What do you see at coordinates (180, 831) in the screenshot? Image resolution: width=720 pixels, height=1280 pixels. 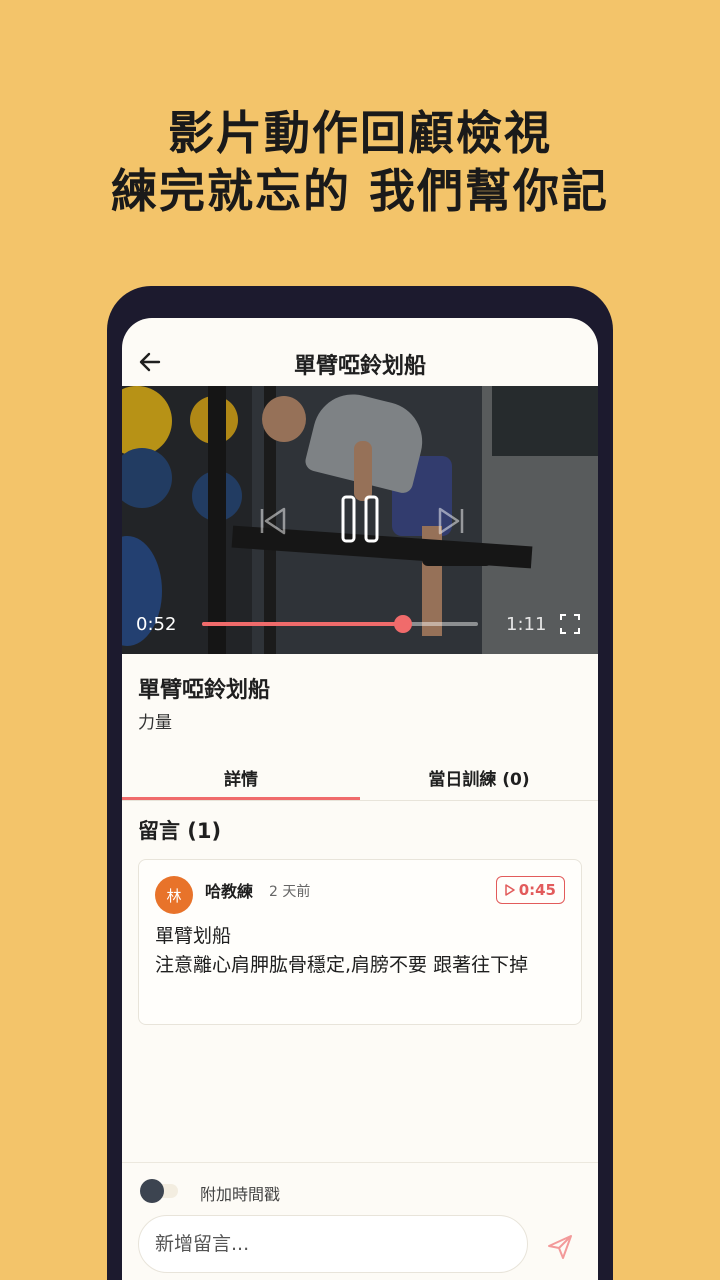 I see `comments-heading: 留言 (1)` at bounding box center [180, 831].